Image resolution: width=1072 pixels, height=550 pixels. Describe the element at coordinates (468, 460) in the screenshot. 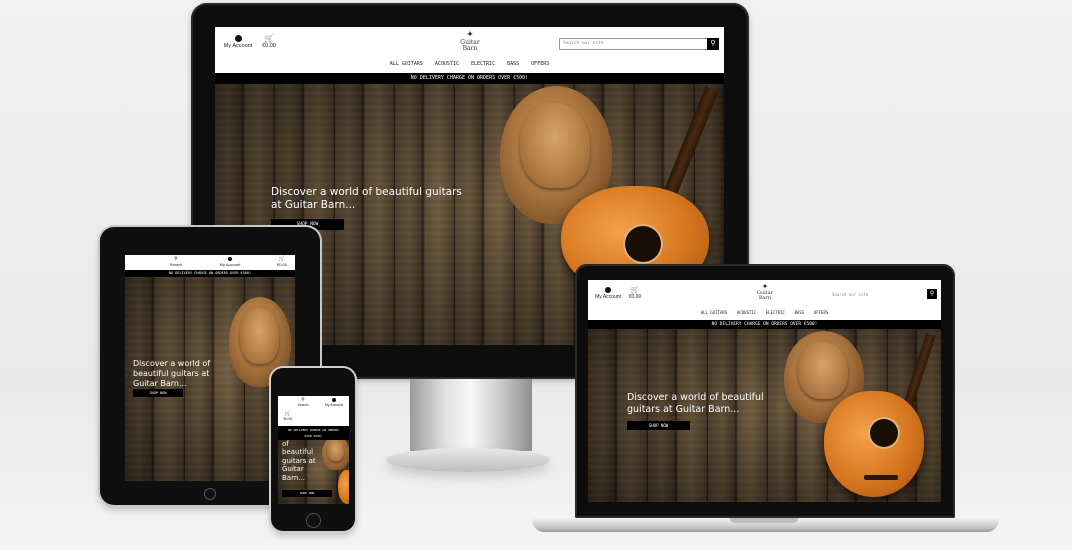

I see `desktop-monitor-base` at that location.